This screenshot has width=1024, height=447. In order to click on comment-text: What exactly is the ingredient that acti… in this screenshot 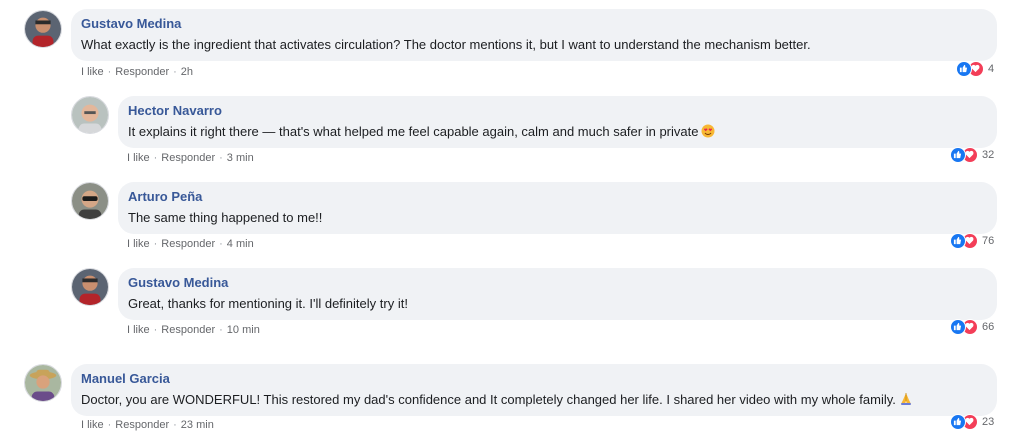, I will do `click(446, 44)`.